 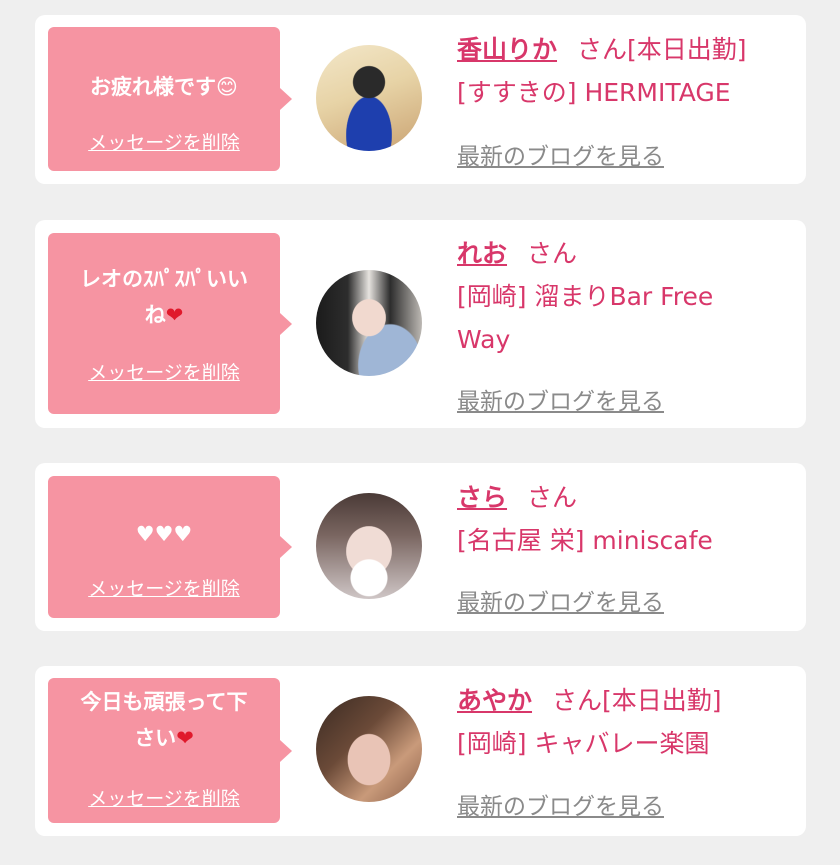 I want to click on message-text: 今日も頑張って下 さい❤, so click(x=164, y=720).